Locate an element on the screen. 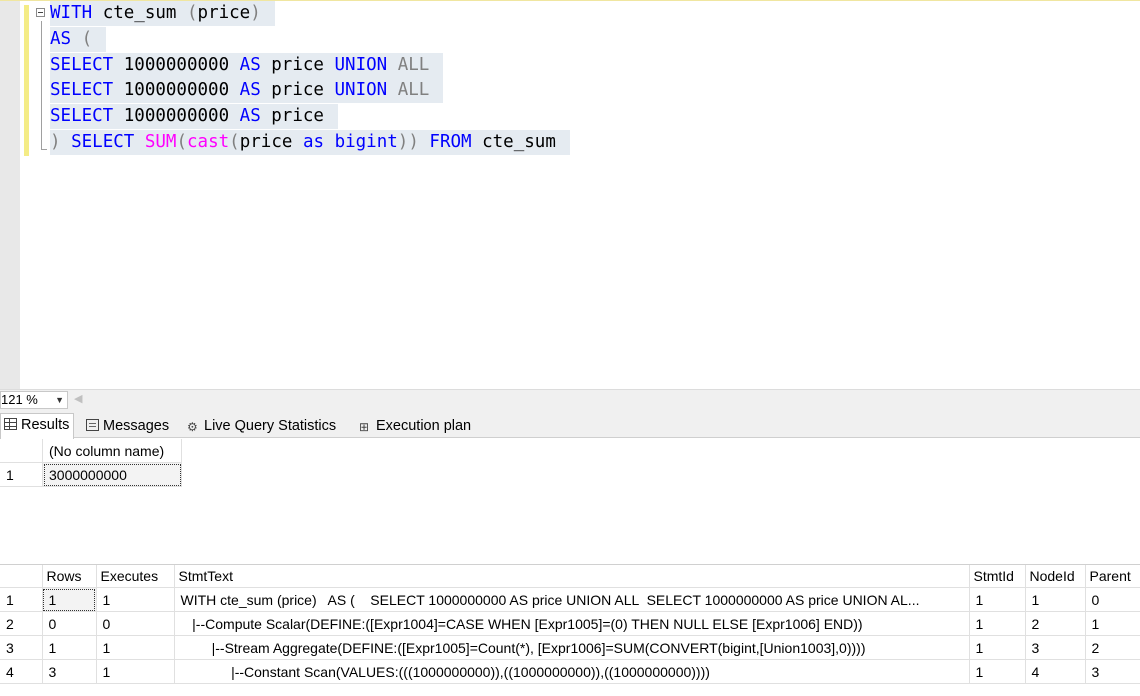  editor-status-bar: 121 % ▼ ◀ is located at coordinates (570, 399).